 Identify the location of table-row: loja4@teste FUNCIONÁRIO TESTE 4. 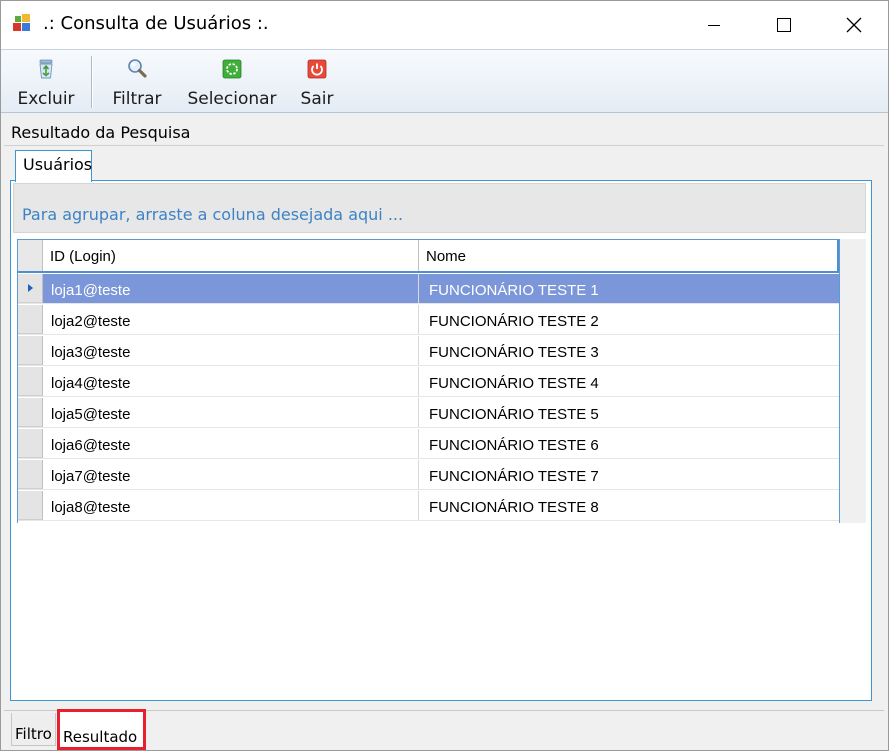
(428, 382).